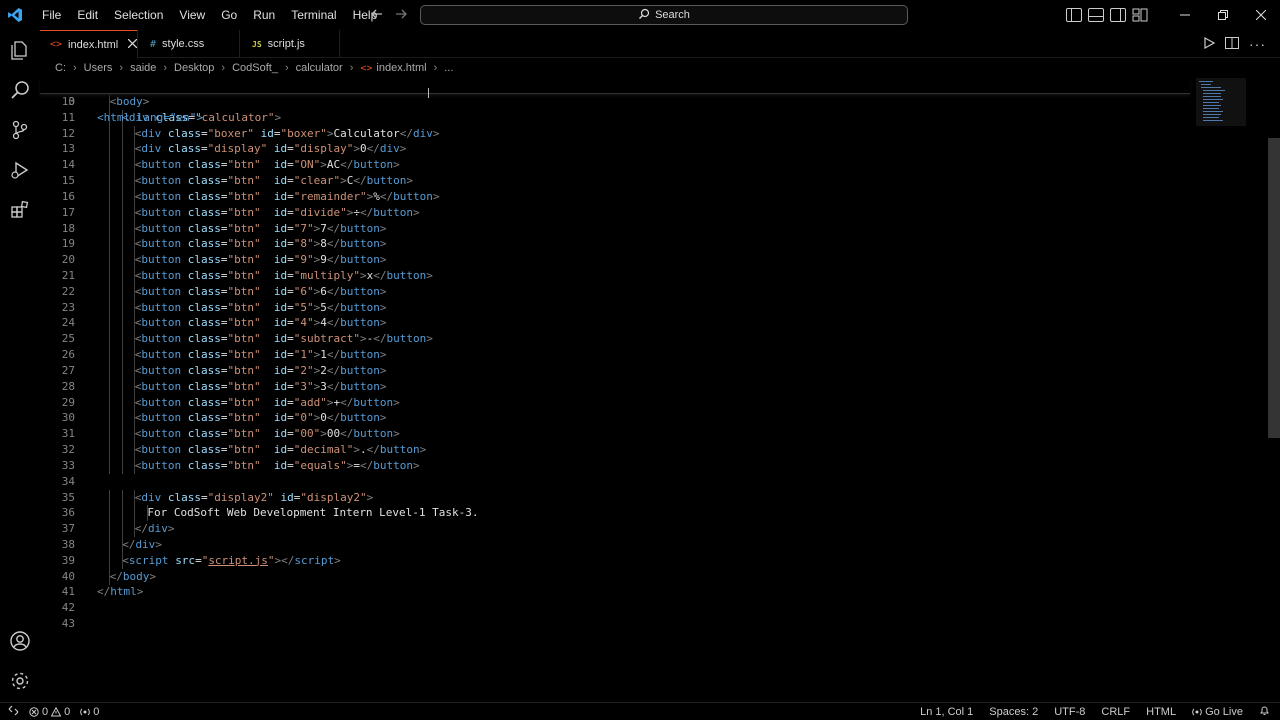 This screenshot has height=720, width=1280. Describe the element at coordinates (610, 418) in the screenshot. I see `code-line: 30 <button class="btn" id="0">0</button>` at that location.